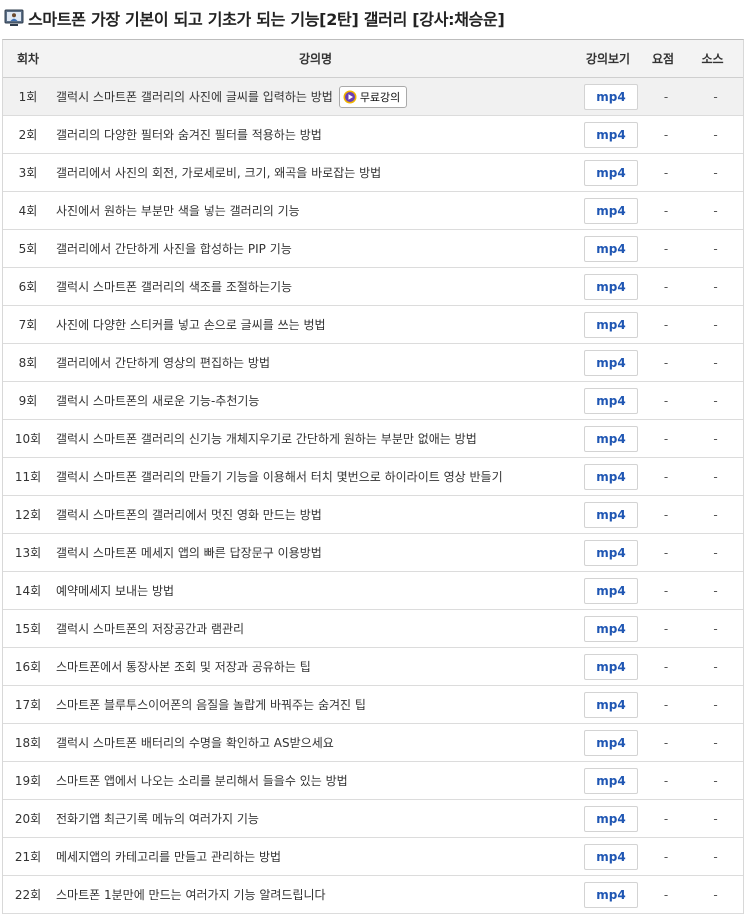 The height and width of the screenshot is (915, 744). Describe the element at coordinates (28, 135) in the screenshot. I see `lecture-number: 2회` at that location.